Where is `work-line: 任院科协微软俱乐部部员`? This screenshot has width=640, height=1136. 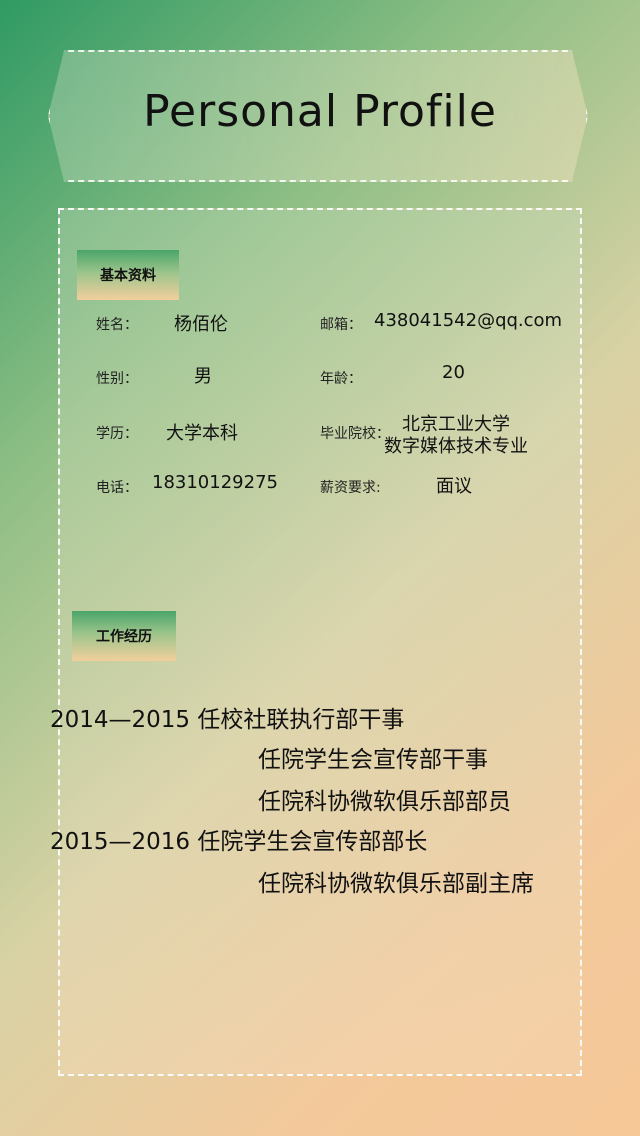 work-line: 任院科协微软俱乐部部员 is located at coordinates (384, 802).